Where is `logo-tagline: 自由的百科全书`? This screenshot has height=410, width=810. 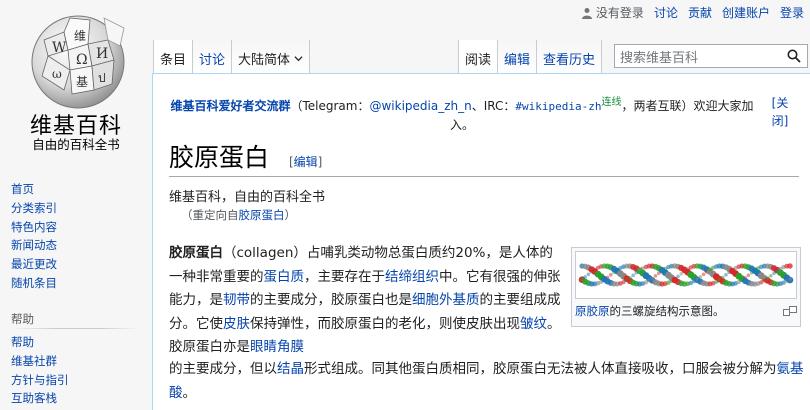 logo-tagline: 自由的百科全书 is located at coordinates (76, 144).